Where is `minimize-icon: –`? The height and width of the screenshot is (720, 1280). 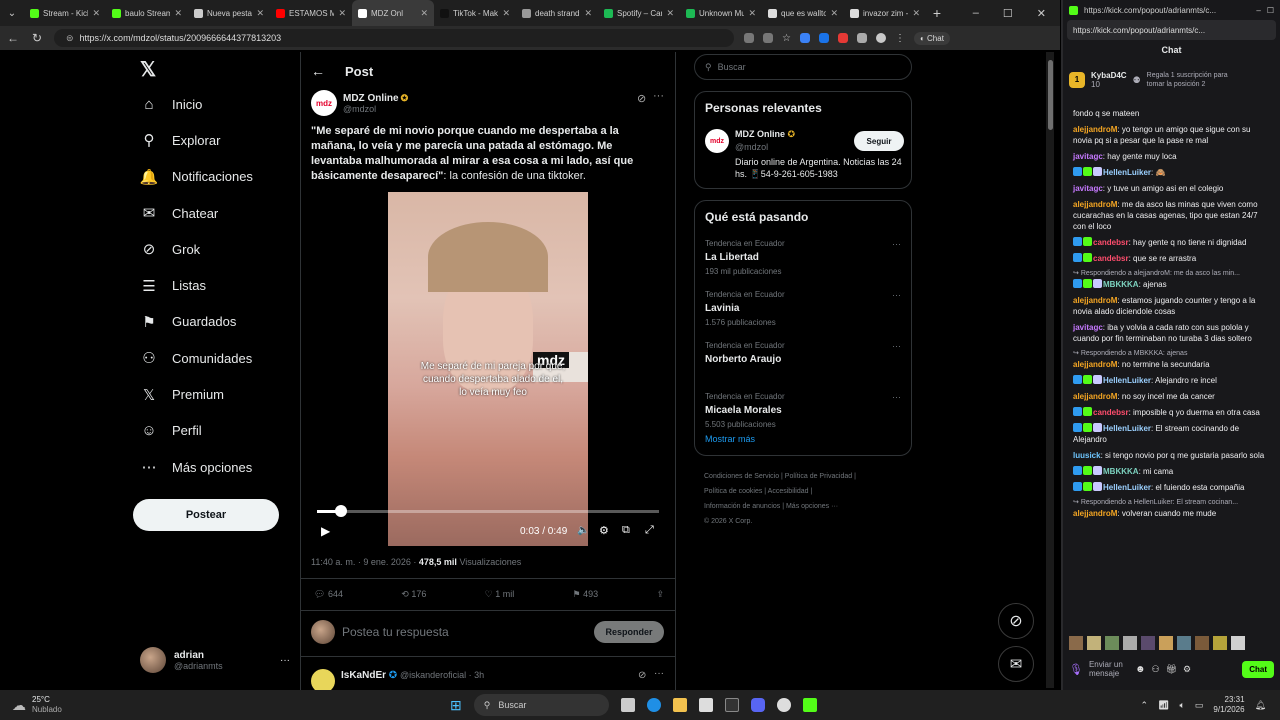 minimize-icon: – is located at coordinates (1258, 10).